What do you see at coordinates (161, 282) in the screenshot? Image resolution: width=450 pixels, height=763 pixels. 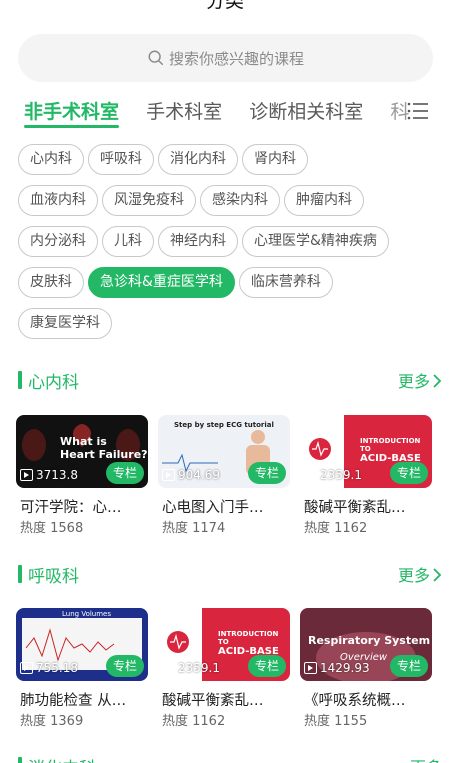 I see `chip-emergency-icu: 急诊科&重症医学科` at bounding box center [161, 282].